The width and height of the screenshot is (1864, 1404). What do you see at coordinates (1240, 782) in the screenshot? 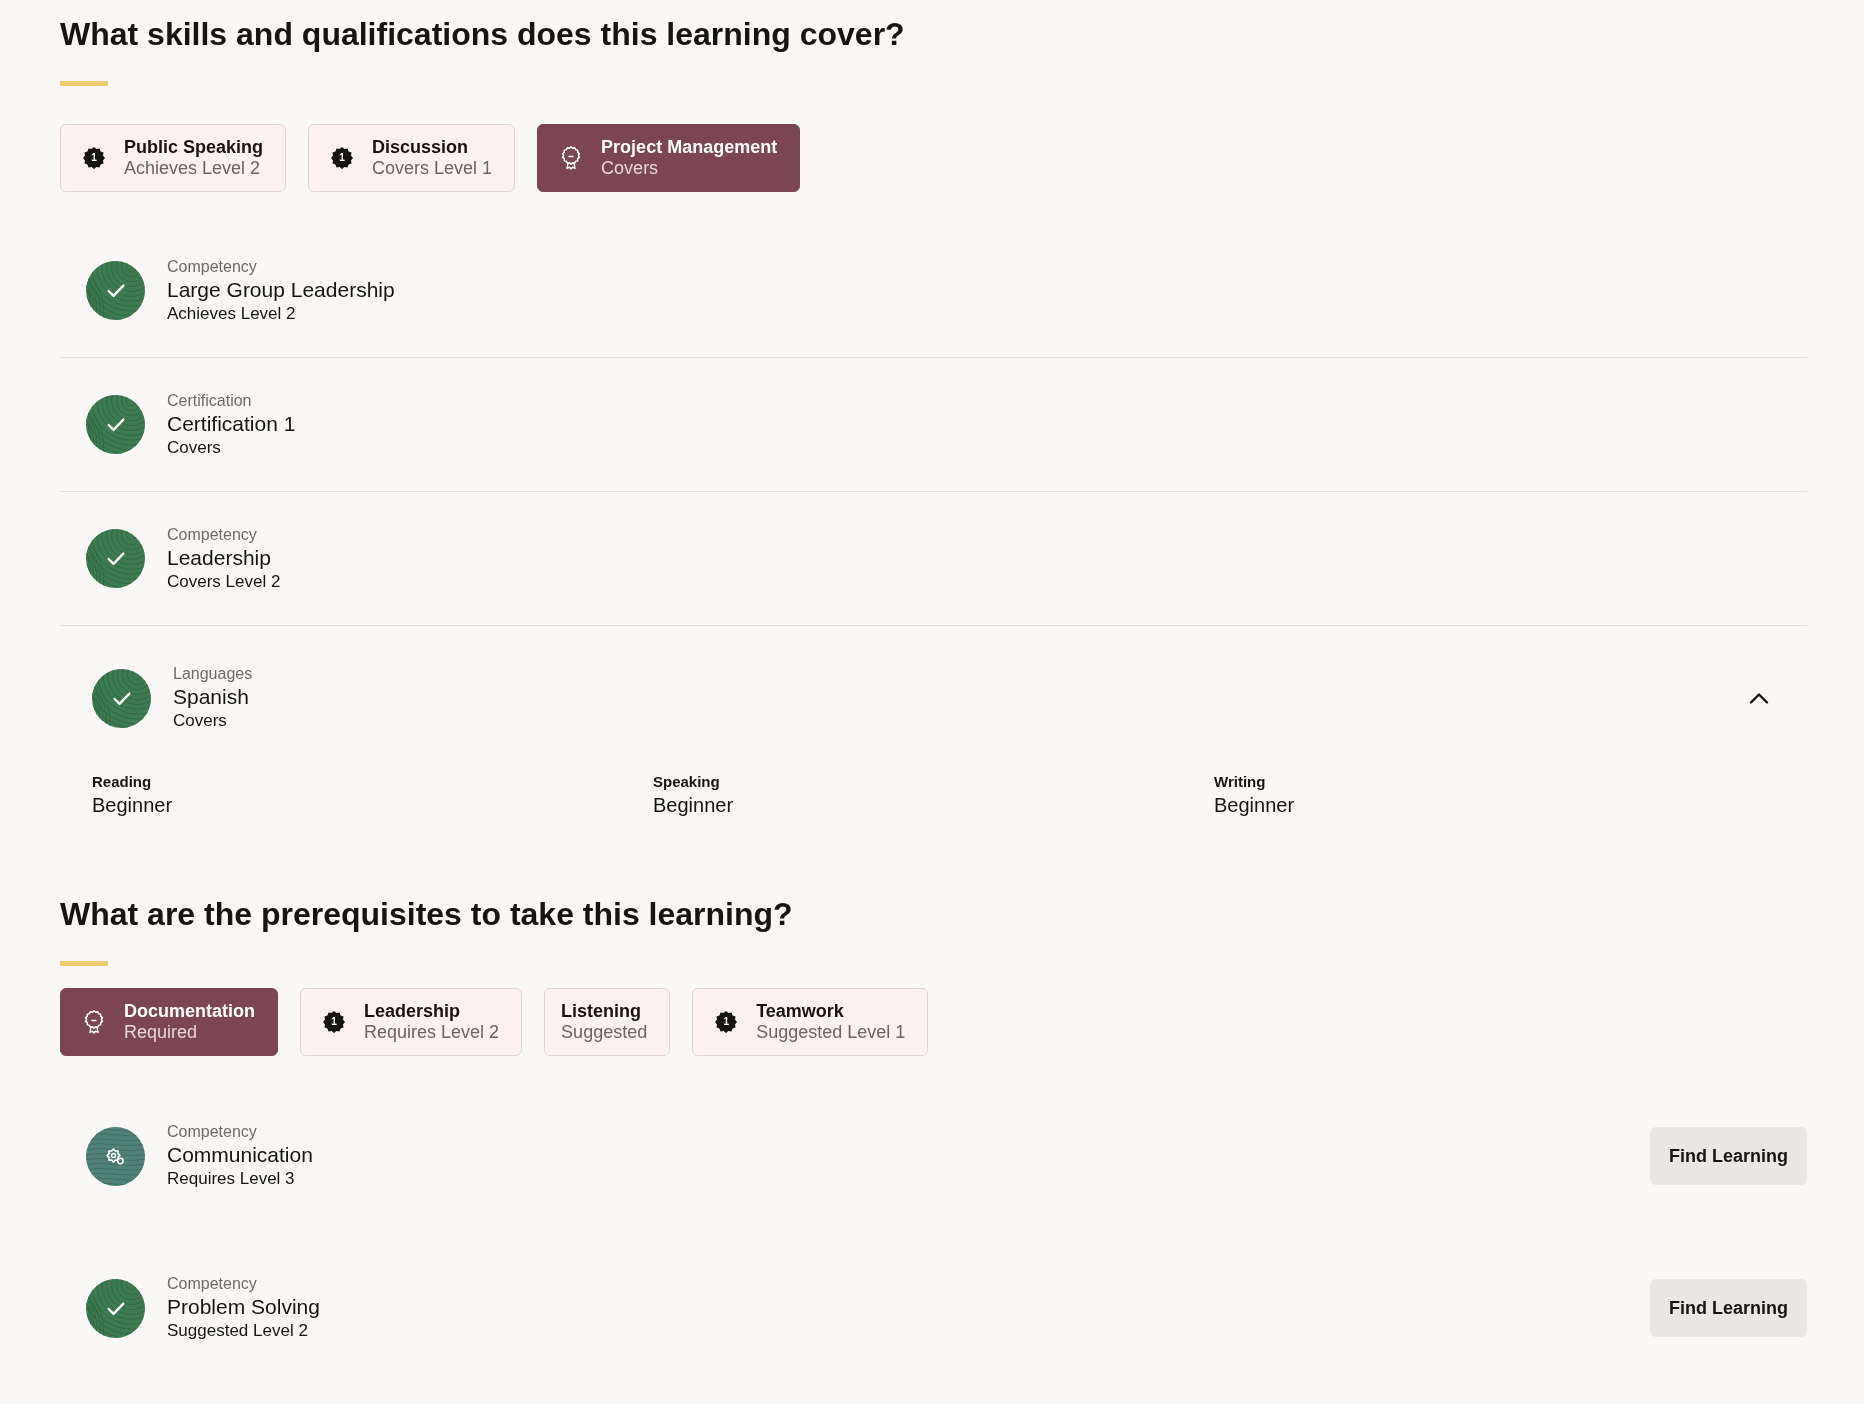
I see `detail-label: Writing` at bounding box center [1240, 782].